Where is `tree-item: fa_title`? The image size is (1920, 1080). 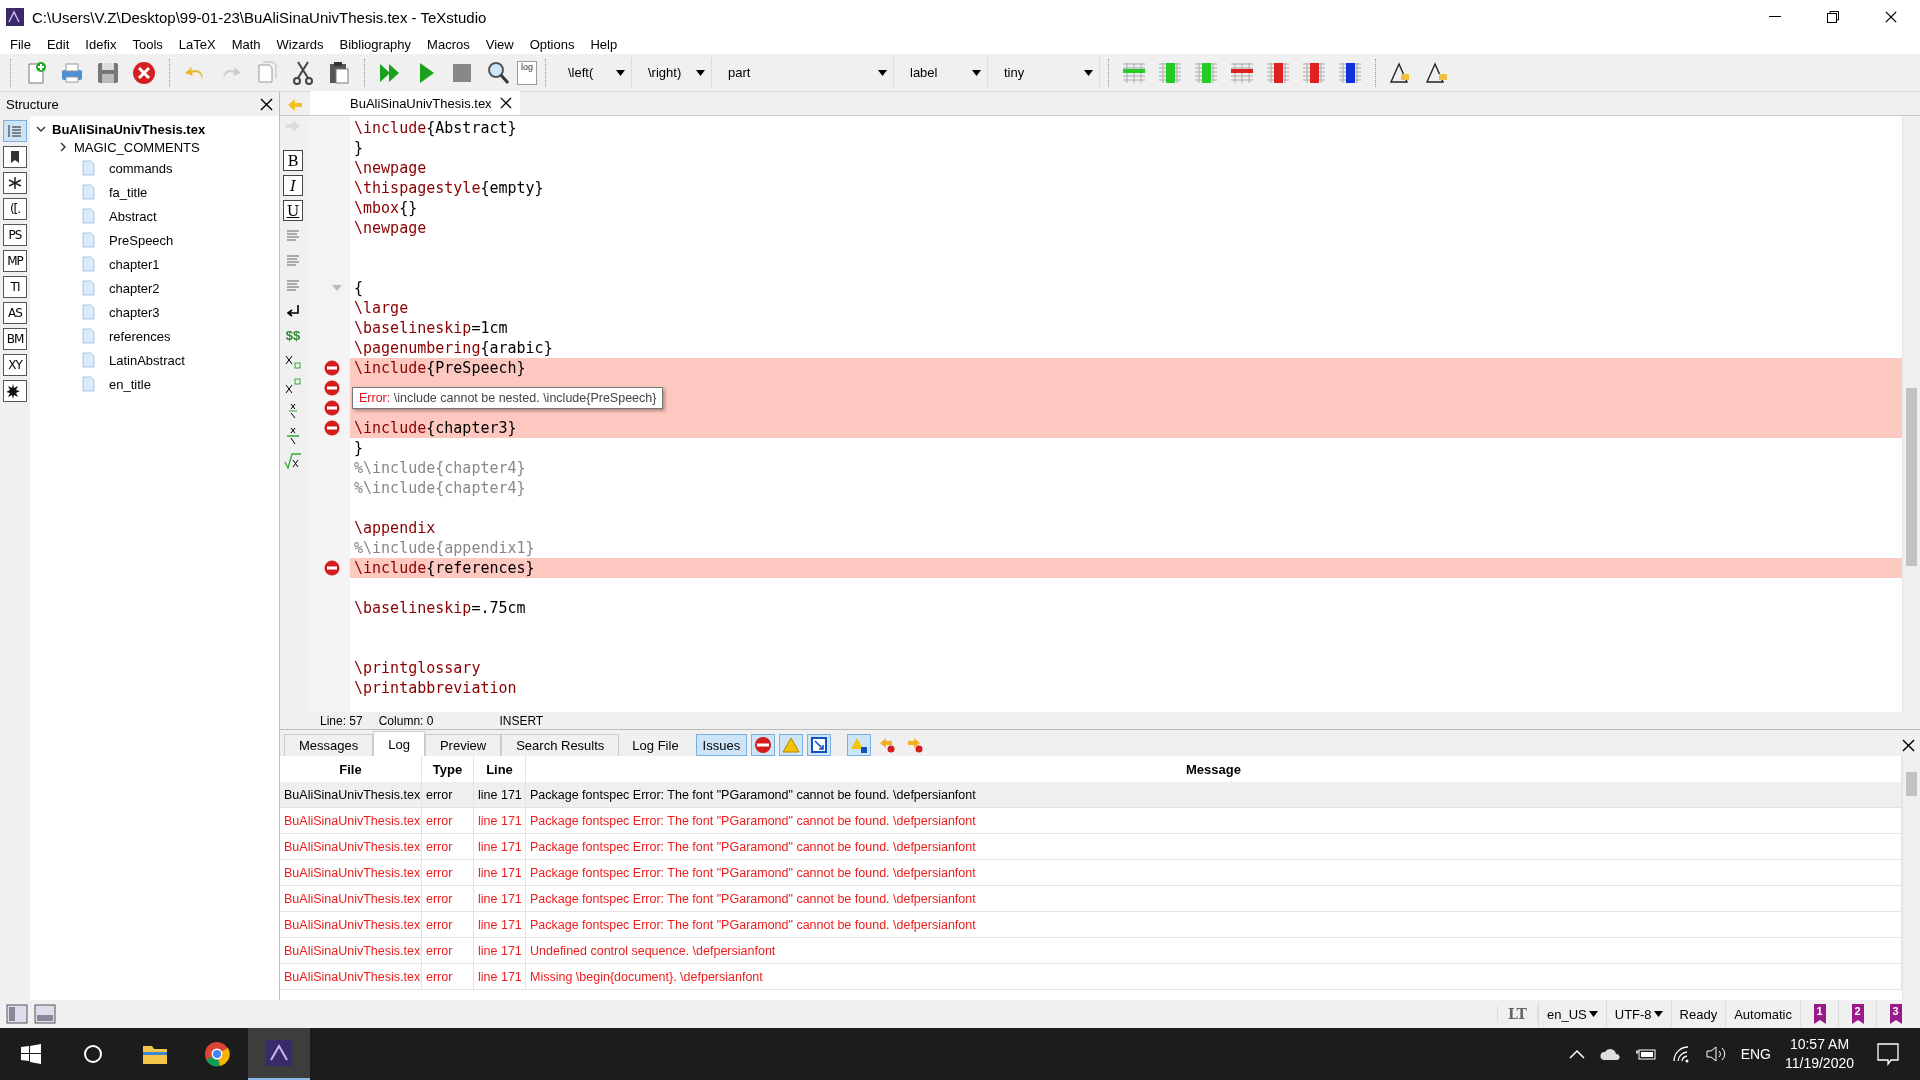 tree-item: fa_title is located at coordinates (128, 192).